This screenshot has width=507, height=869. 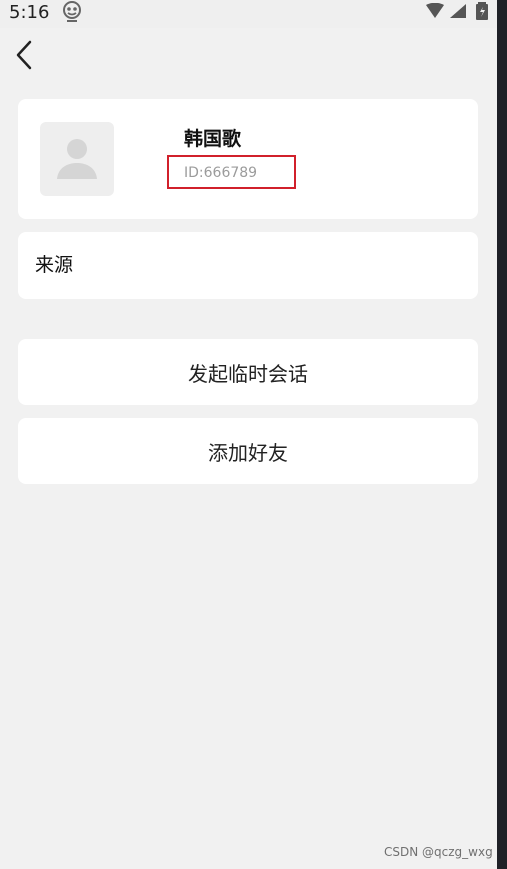 What do you see at coordinates (502, 434) in the screenshot?
I see `right-edge-strip` at bounding box center [502, 434].